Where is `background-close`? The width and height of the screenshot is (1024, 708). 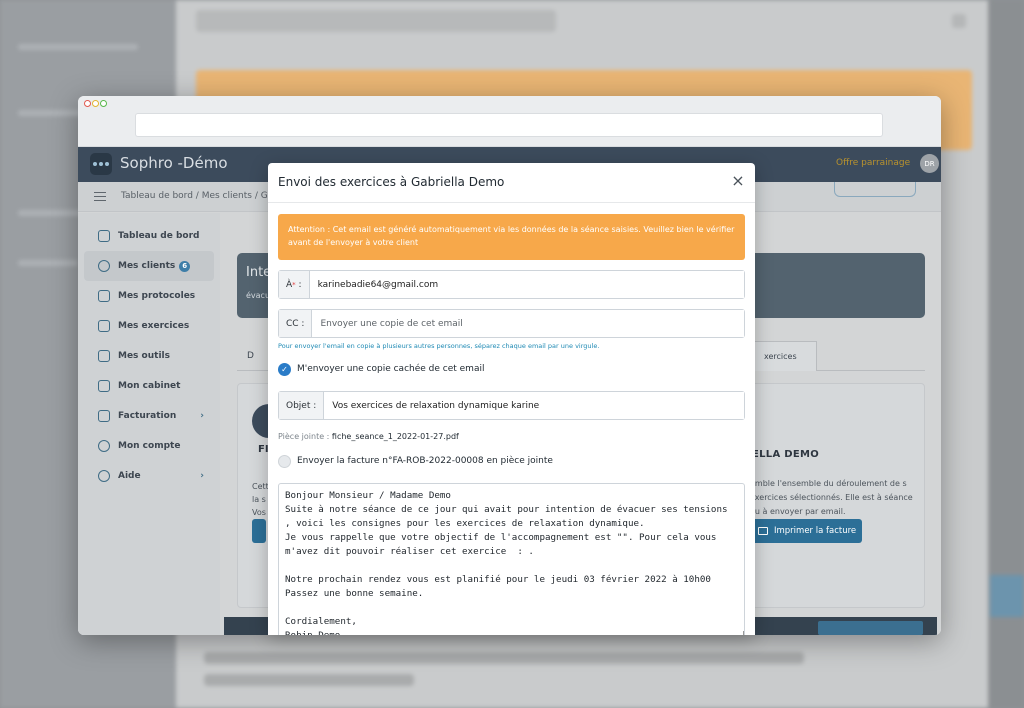 background-close is located at coordinates (959, 21).